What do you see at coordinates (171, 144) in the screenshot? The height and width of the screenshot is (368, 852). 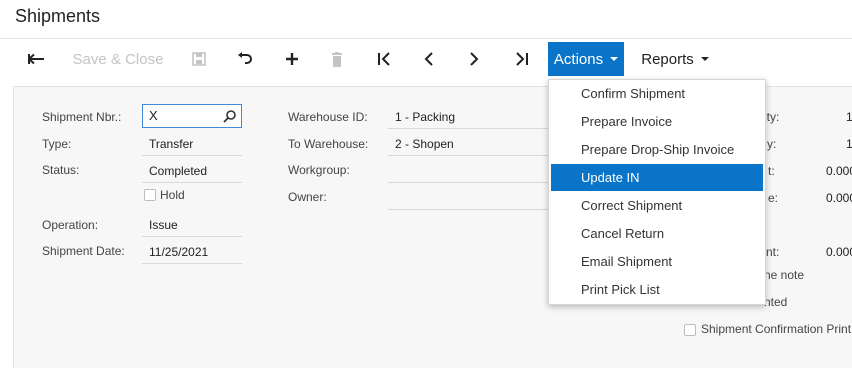 I see `type-value: Transfer` at bounding box center [171, 144].